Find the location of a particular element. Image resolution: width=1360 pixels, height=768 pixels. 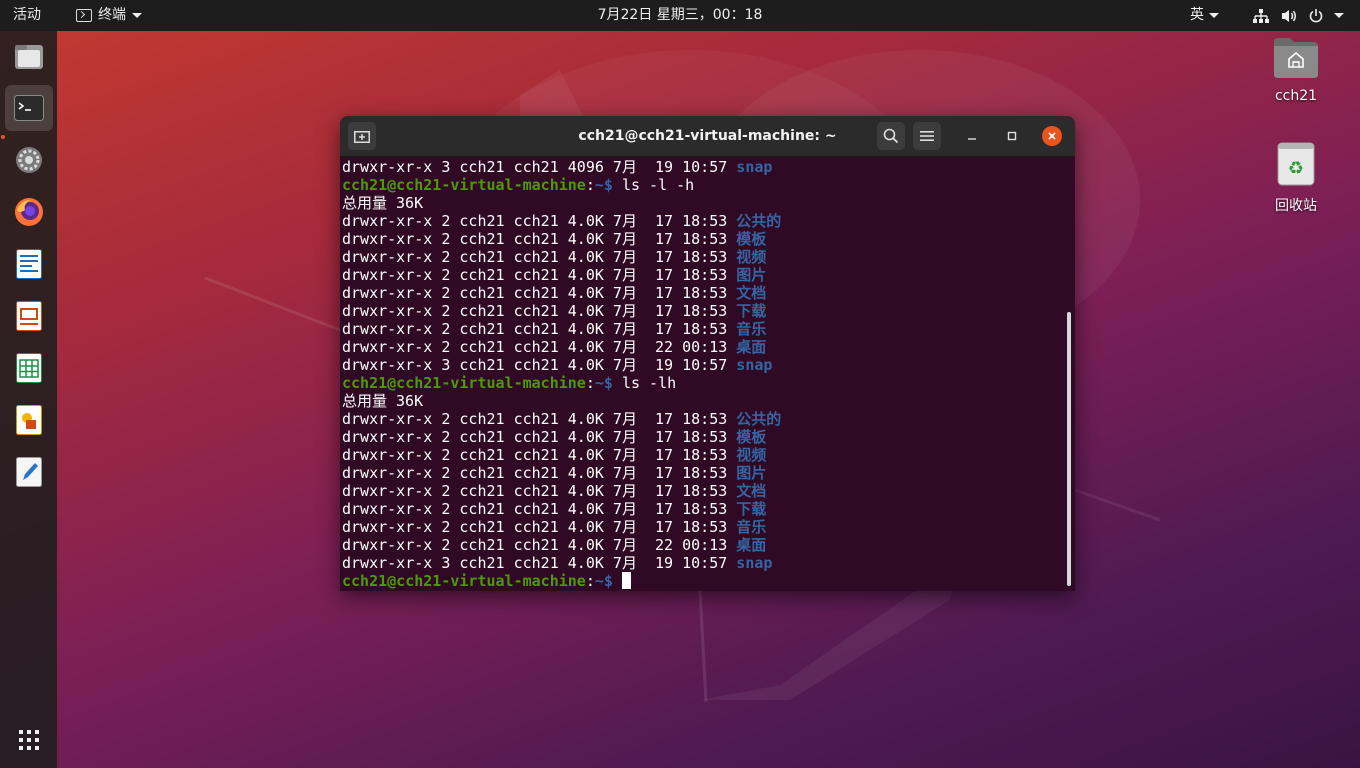

app-grid-icon is located at coordinates (29, 740).